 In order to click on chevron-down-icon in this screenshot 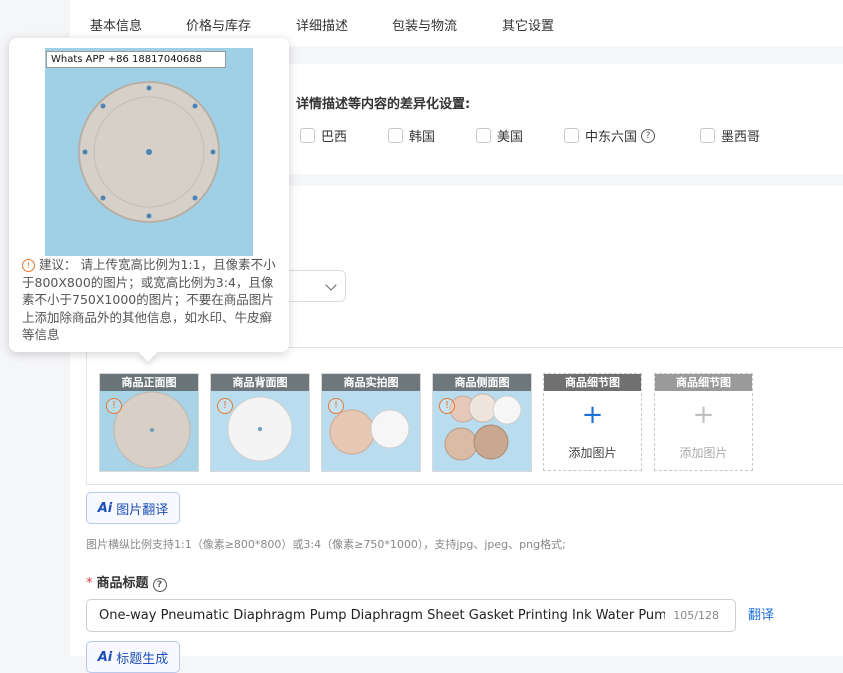, I will do `click(331, 285)`.